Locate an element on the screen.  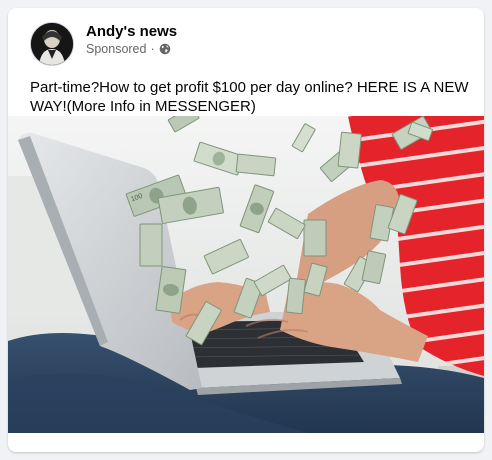
avatar-image is located at coordinates (52, 44).